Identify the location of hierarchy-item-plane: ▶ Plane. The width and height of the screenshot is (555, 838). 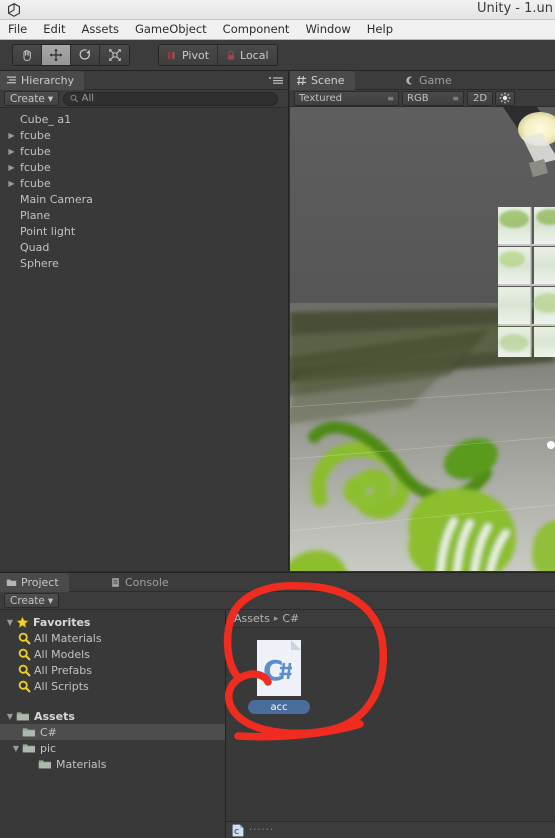
(144, 215).